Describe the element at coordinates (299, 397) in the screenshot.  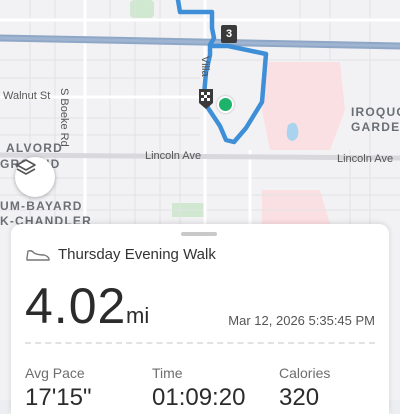
I see `calories-value: 320` at that location.